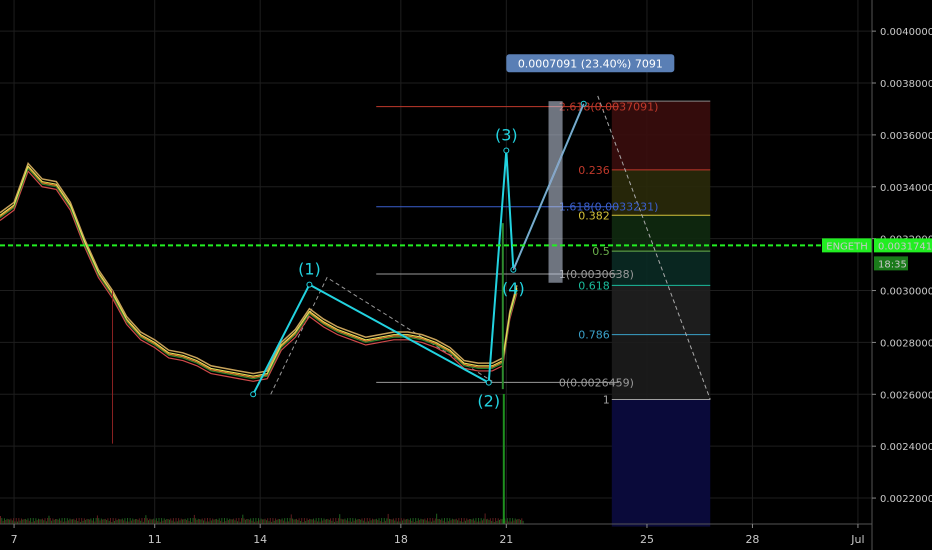  What do you see at coordinates (488, 401) in the screenshot?
I see `wave-label: (2)` at bounding box center [488, 401].